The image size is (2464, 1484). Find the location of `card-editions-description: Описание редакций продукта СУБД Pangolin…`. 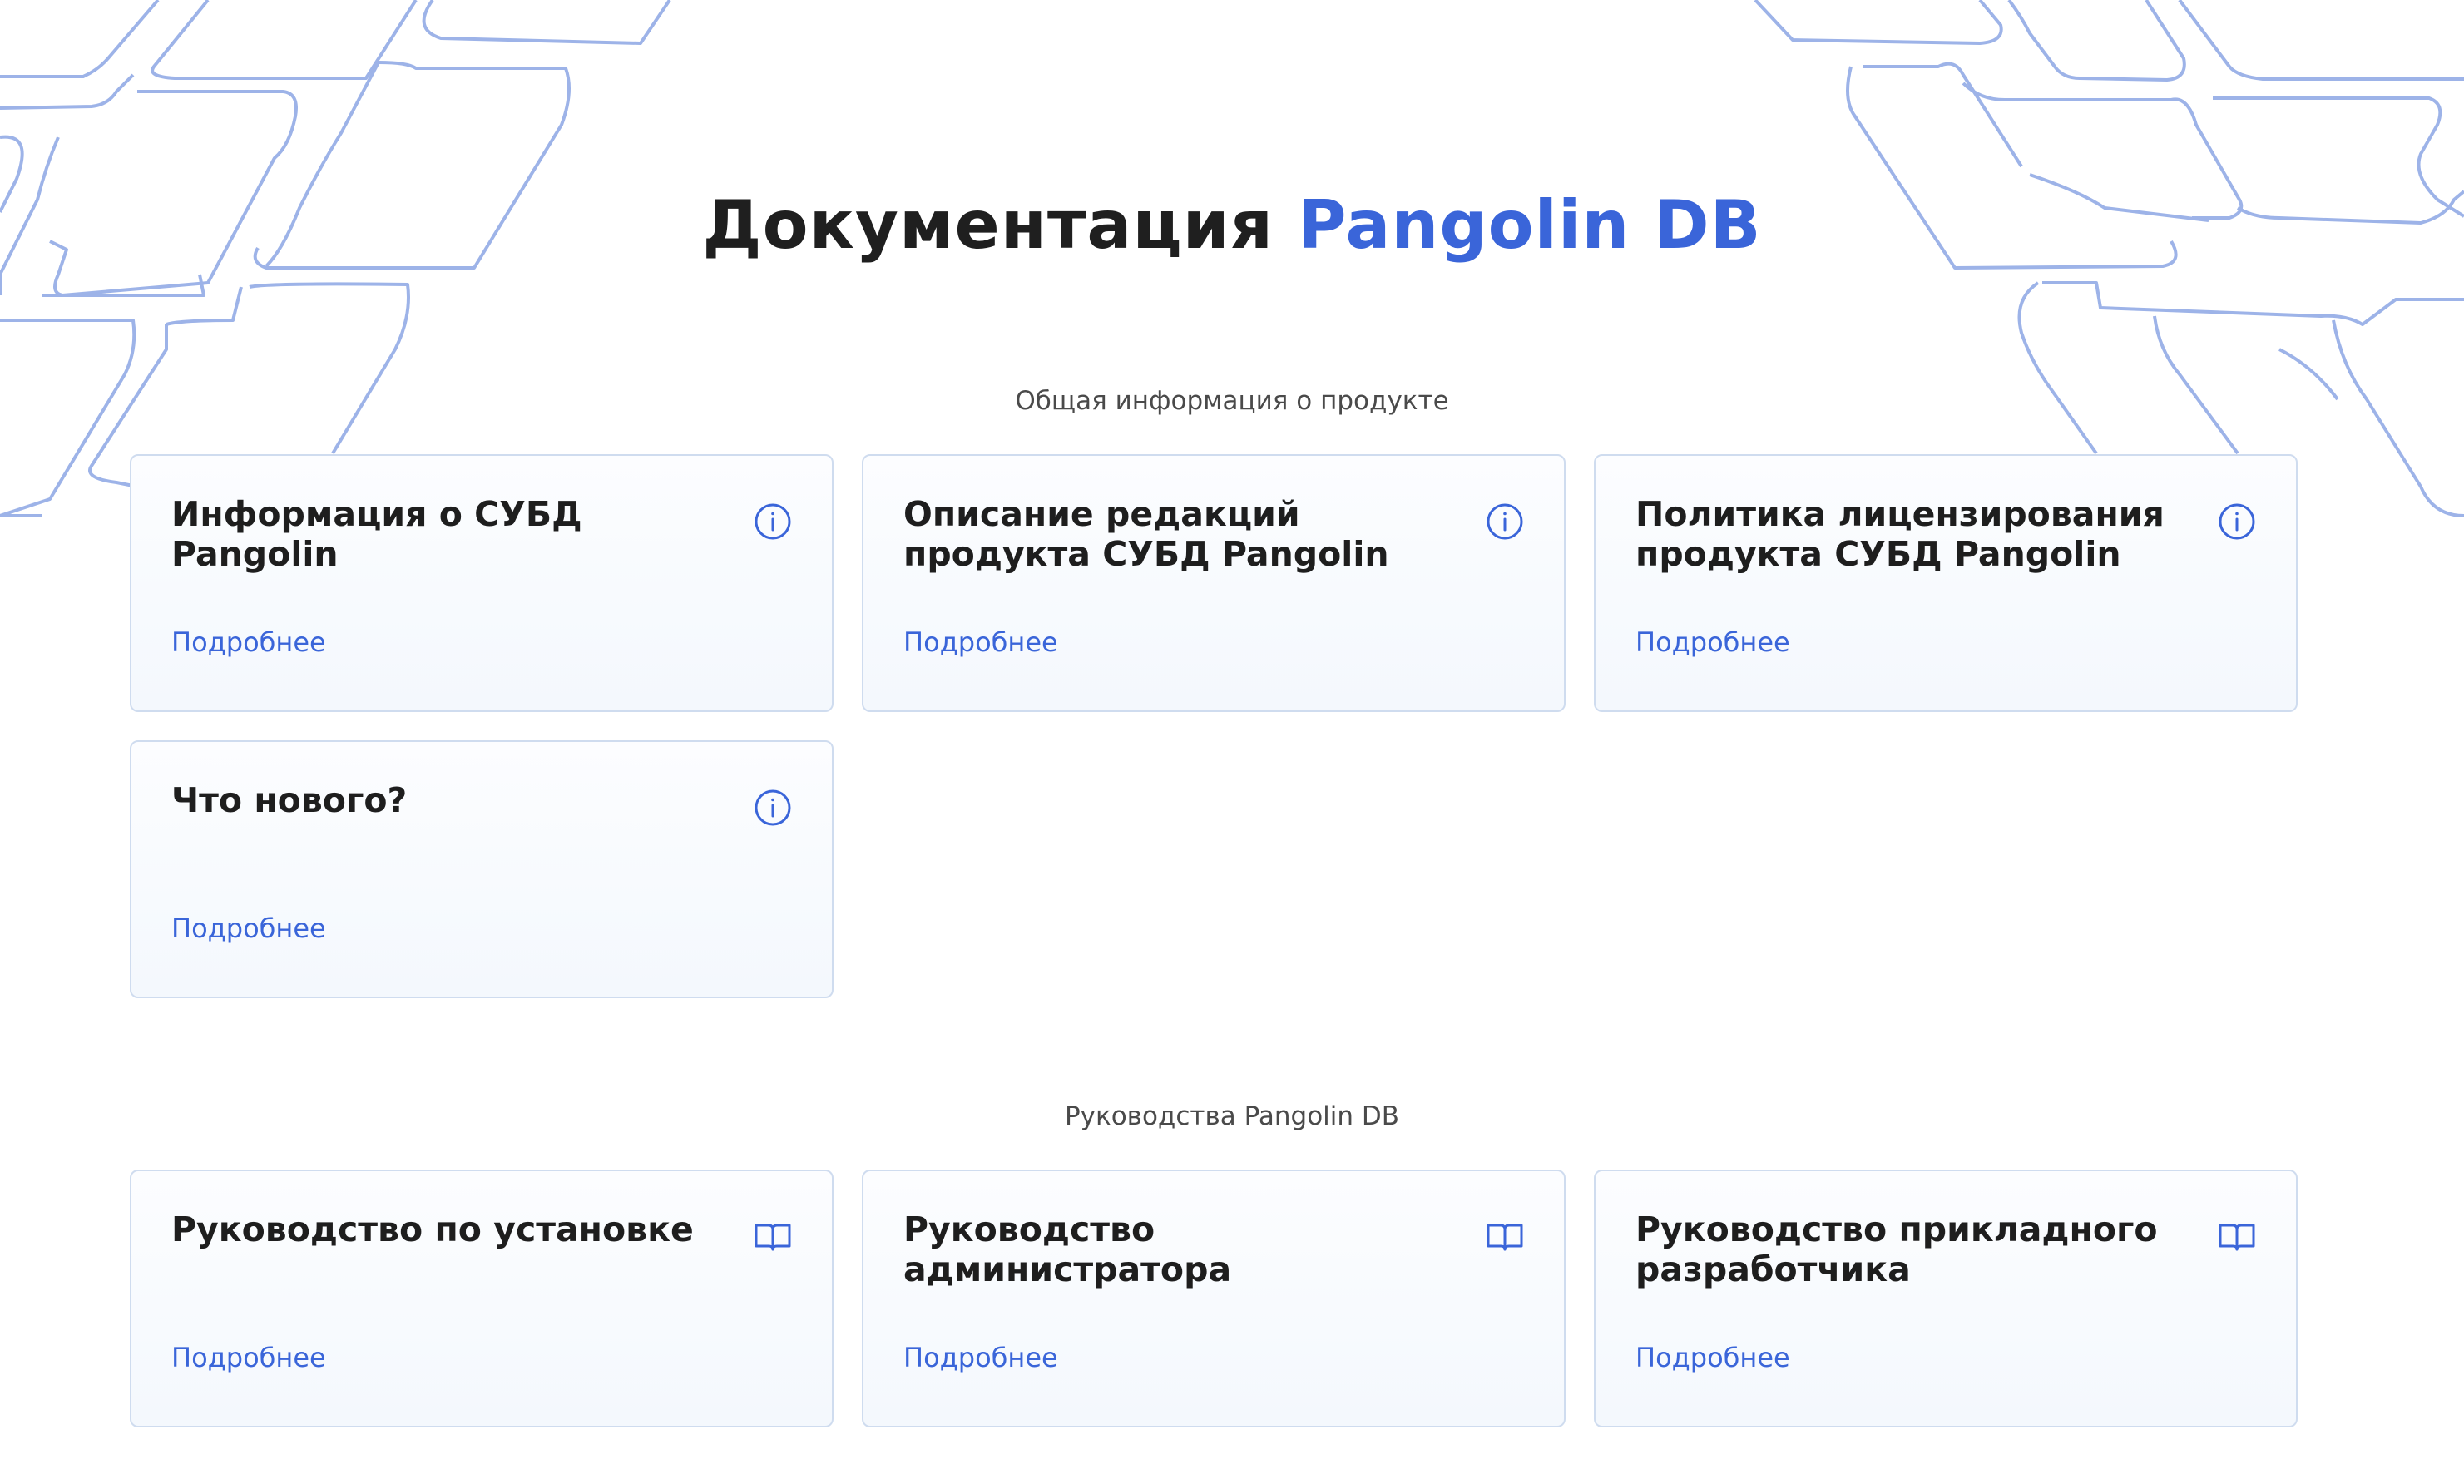

card-editions-description: Описание редакций продукта СУБД Pangolin… is located at coordinates (1214, 583).